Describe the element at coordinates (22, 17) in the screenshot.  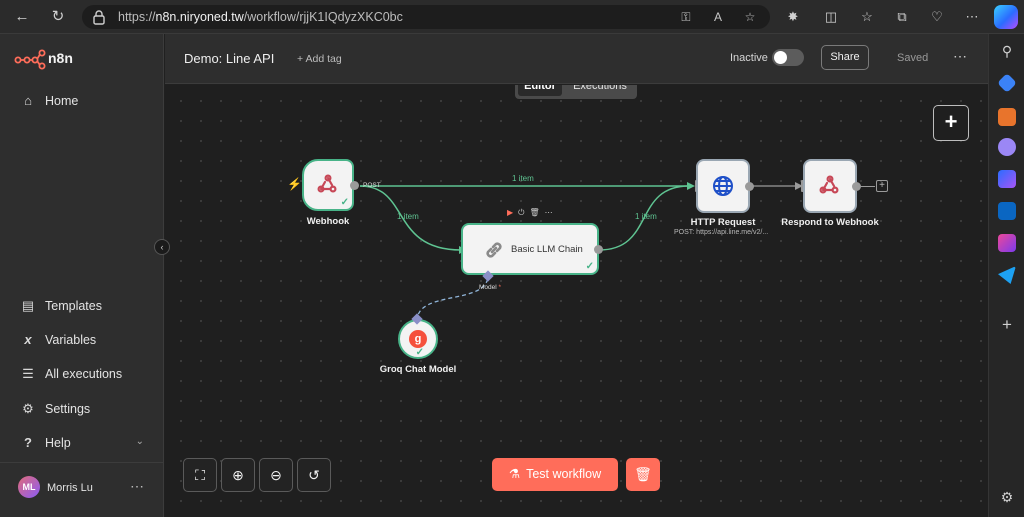
I see `back-icon: ←` at that location.